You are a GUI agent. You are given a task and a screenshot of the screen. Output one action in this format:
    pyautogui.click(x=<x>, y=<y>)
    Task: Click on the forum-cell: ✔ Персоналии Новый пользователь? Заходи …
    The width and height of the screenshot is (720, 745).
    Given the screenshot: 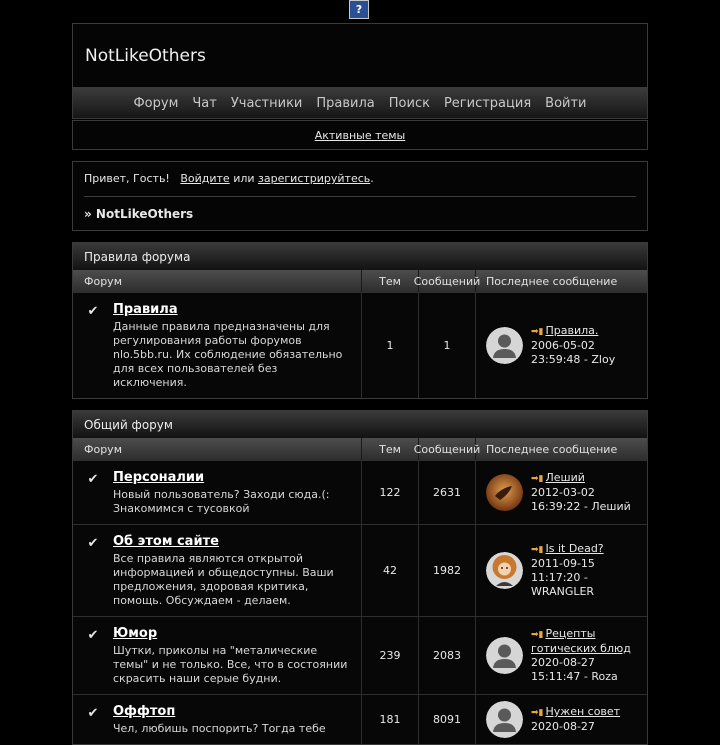 What is the action you would take?
    pyautogui.click(x=217, y=492)
    